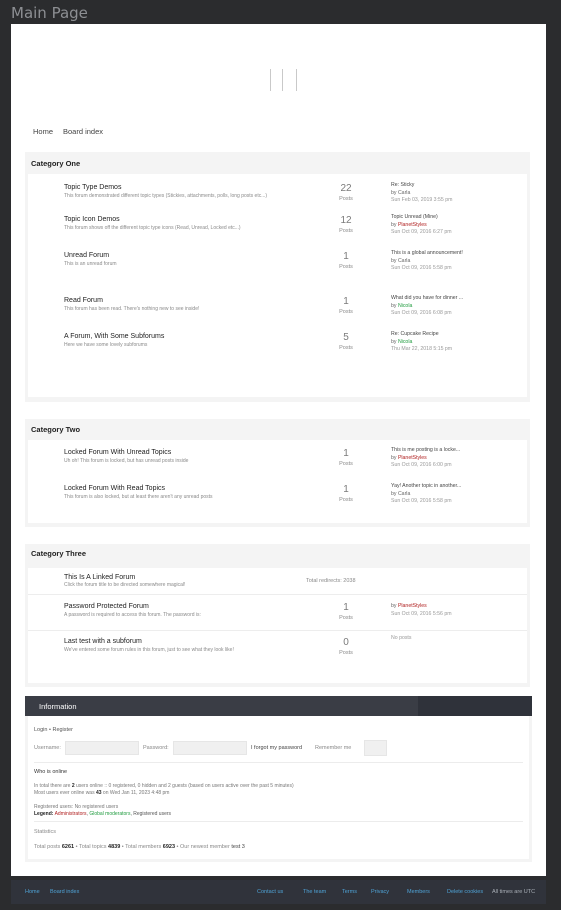  What do you see at coordinates (109, 814) in the screenshot?
I see `legend-moderators-link: Global moderators` at bounding box center [109, 814].